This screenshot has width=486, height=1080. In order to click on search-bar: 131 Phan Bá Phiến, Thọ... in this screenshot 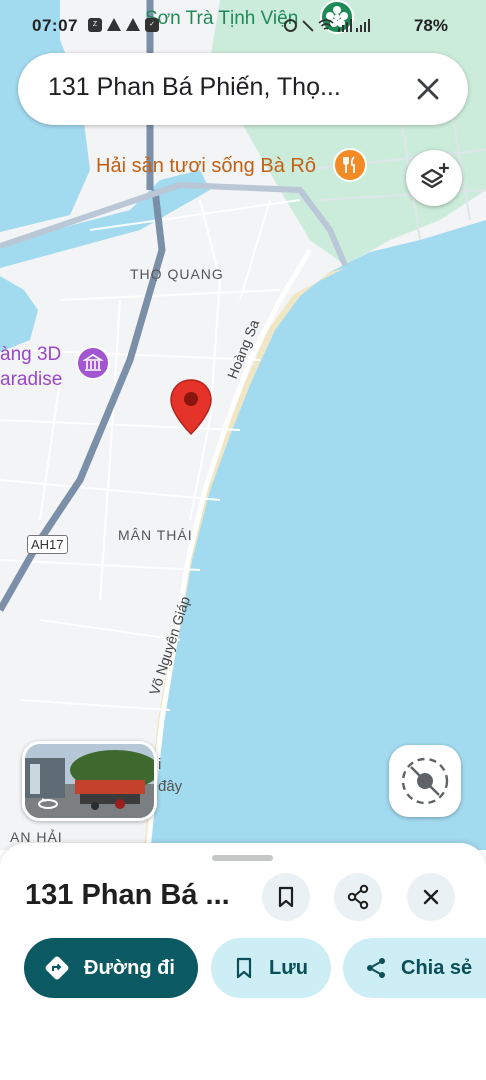, I will do `click(243, 89)`.